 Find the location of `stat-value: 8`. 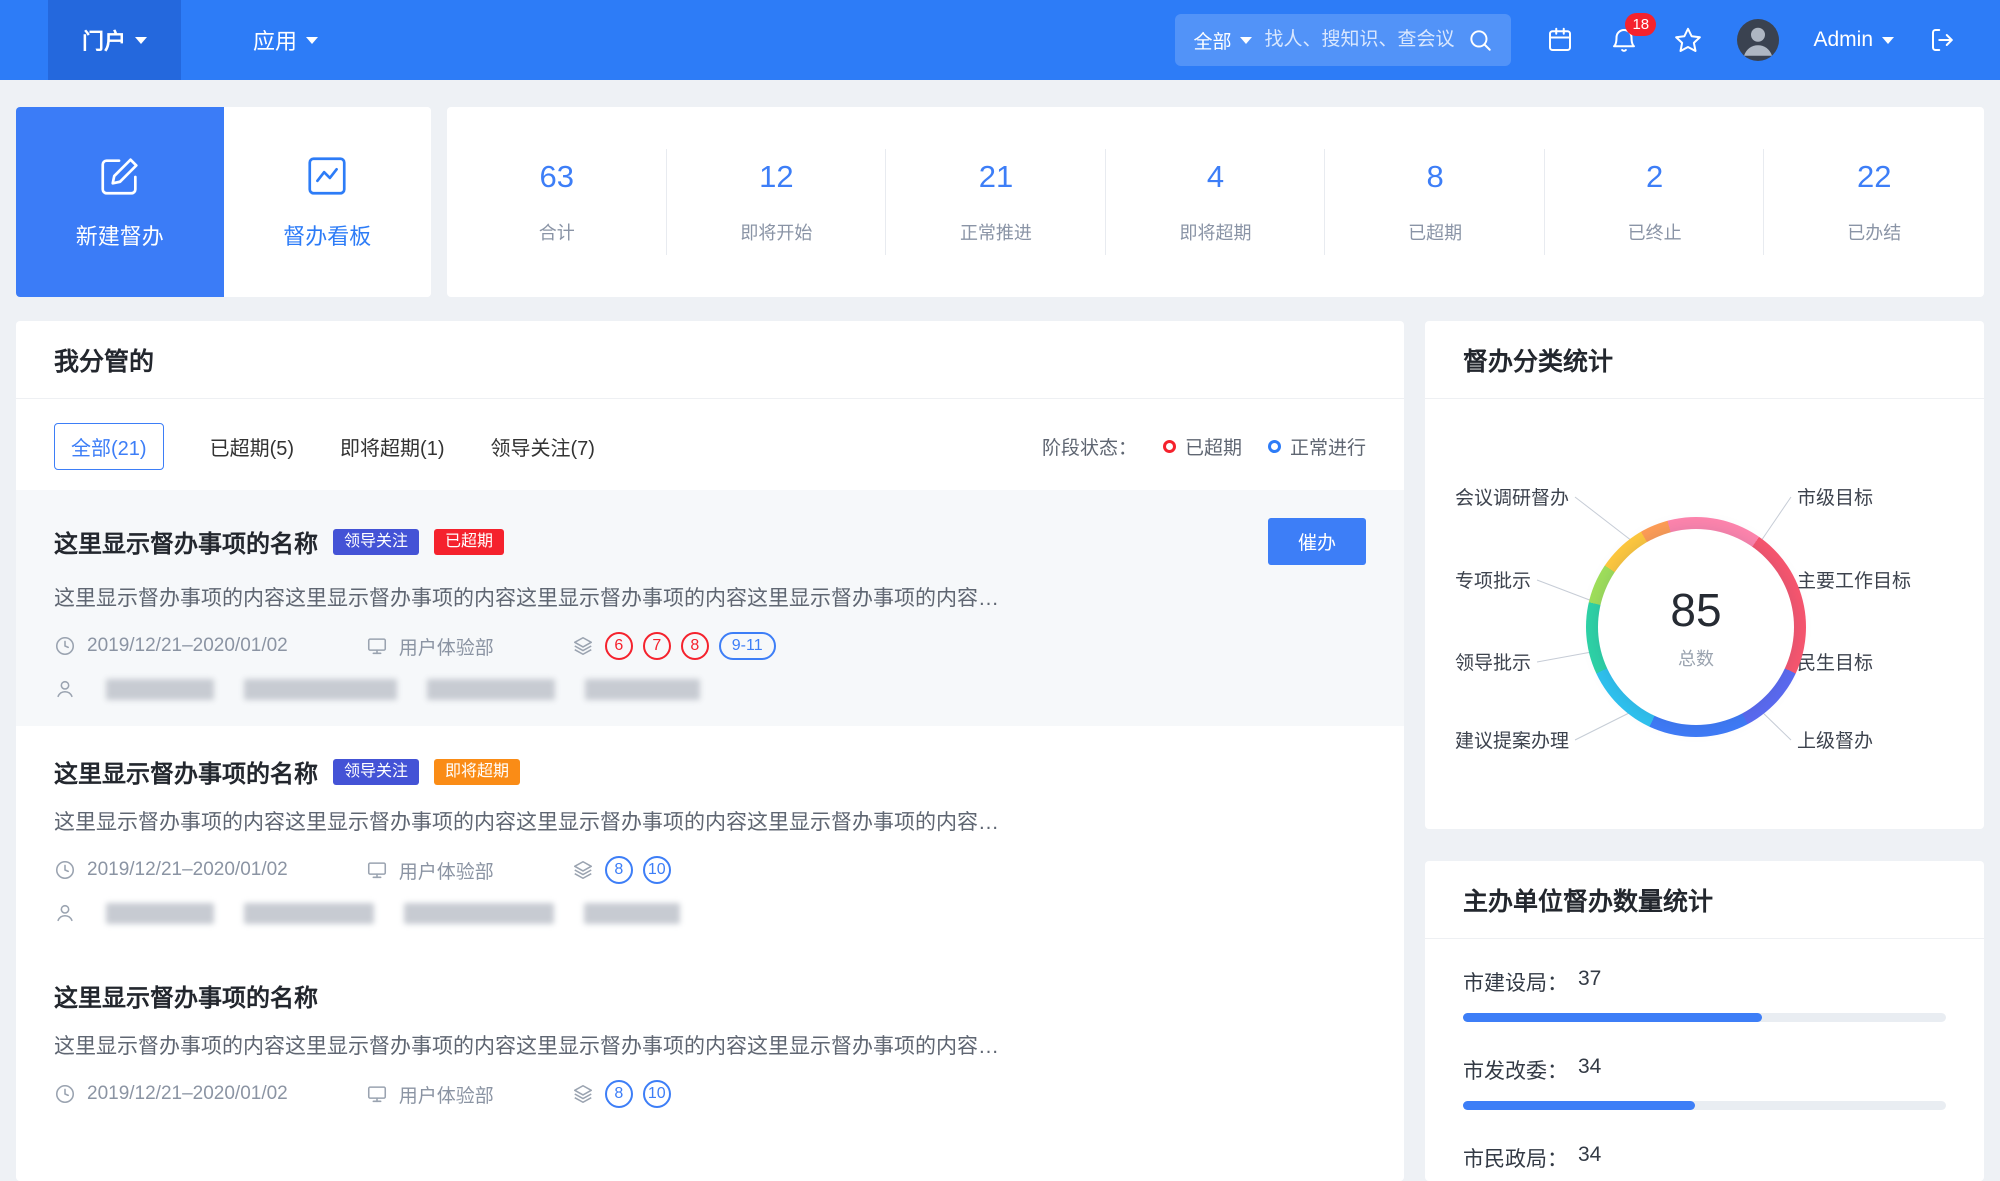

stat-value: 8 is located at coordinates (1435, 176).